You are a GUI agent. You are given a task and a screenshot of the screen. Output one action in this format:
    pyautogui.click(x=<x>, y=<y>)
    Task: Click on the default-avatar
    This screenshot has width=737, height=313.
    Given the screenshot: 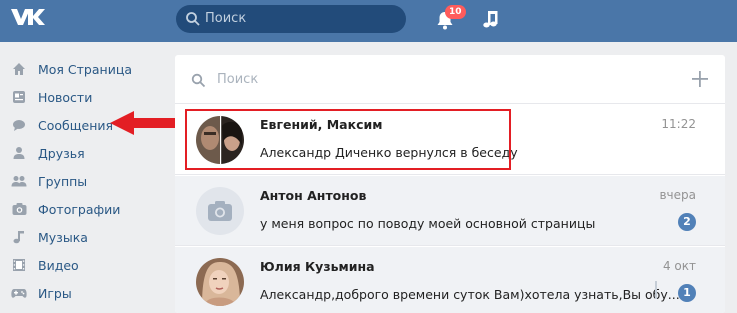 What is the action you would take?
    pyautogui.click(x=220, y=211)
    